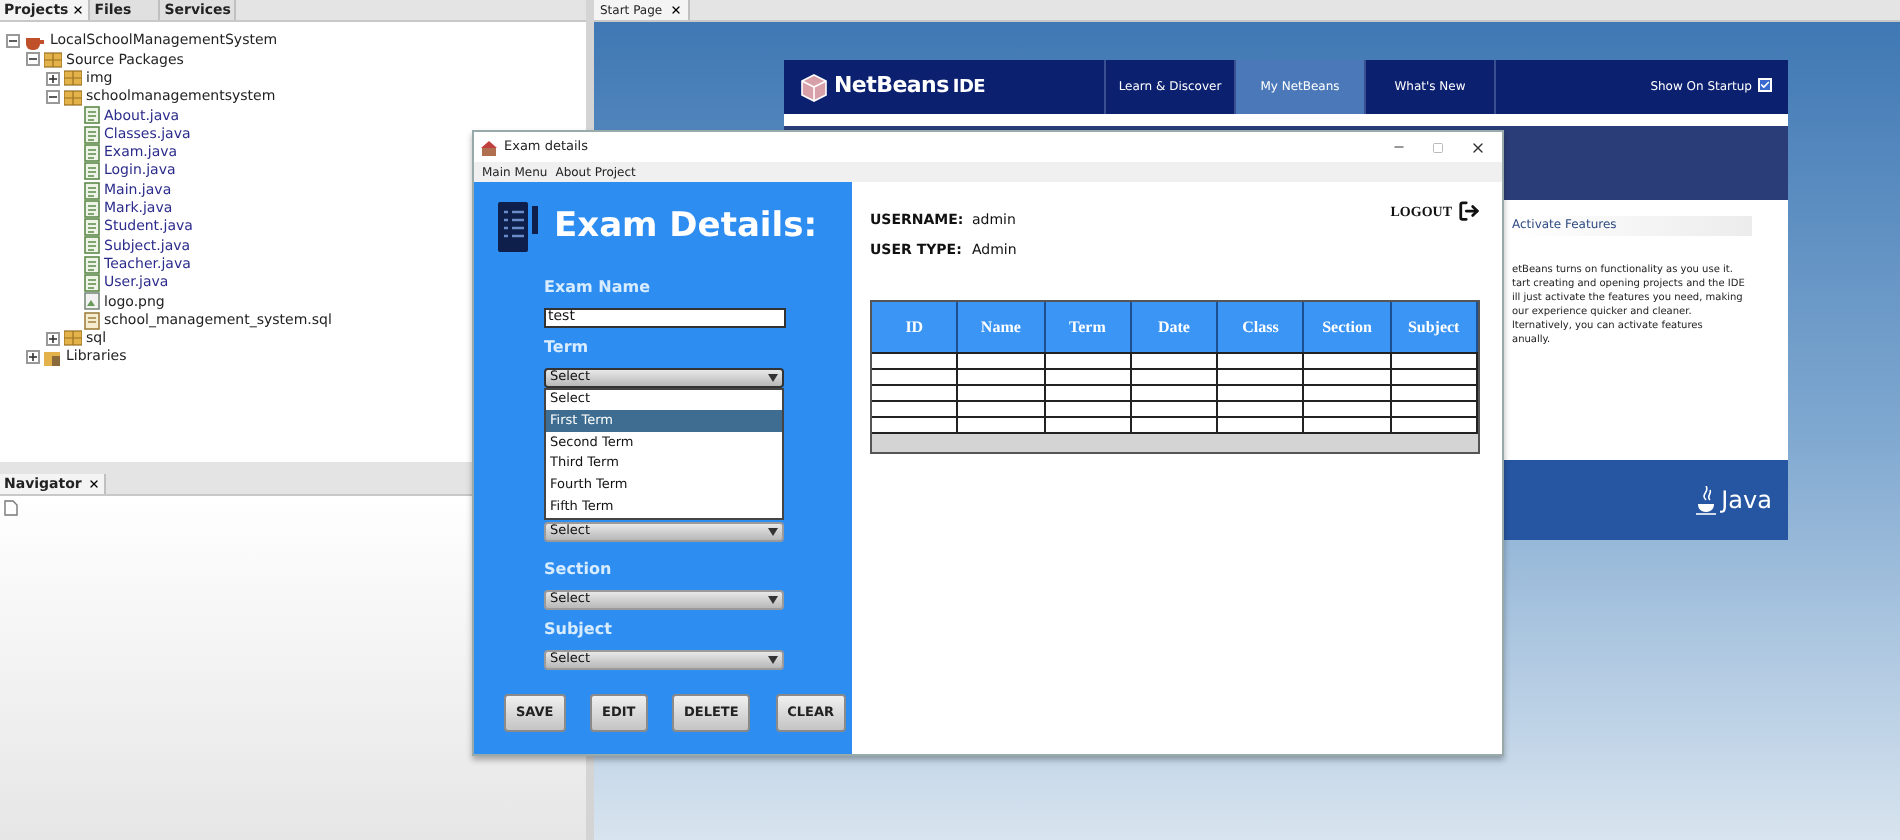 The height and width of the screenshot is (840, 1900). I want to click on field-label: Term, so click(567, 347).